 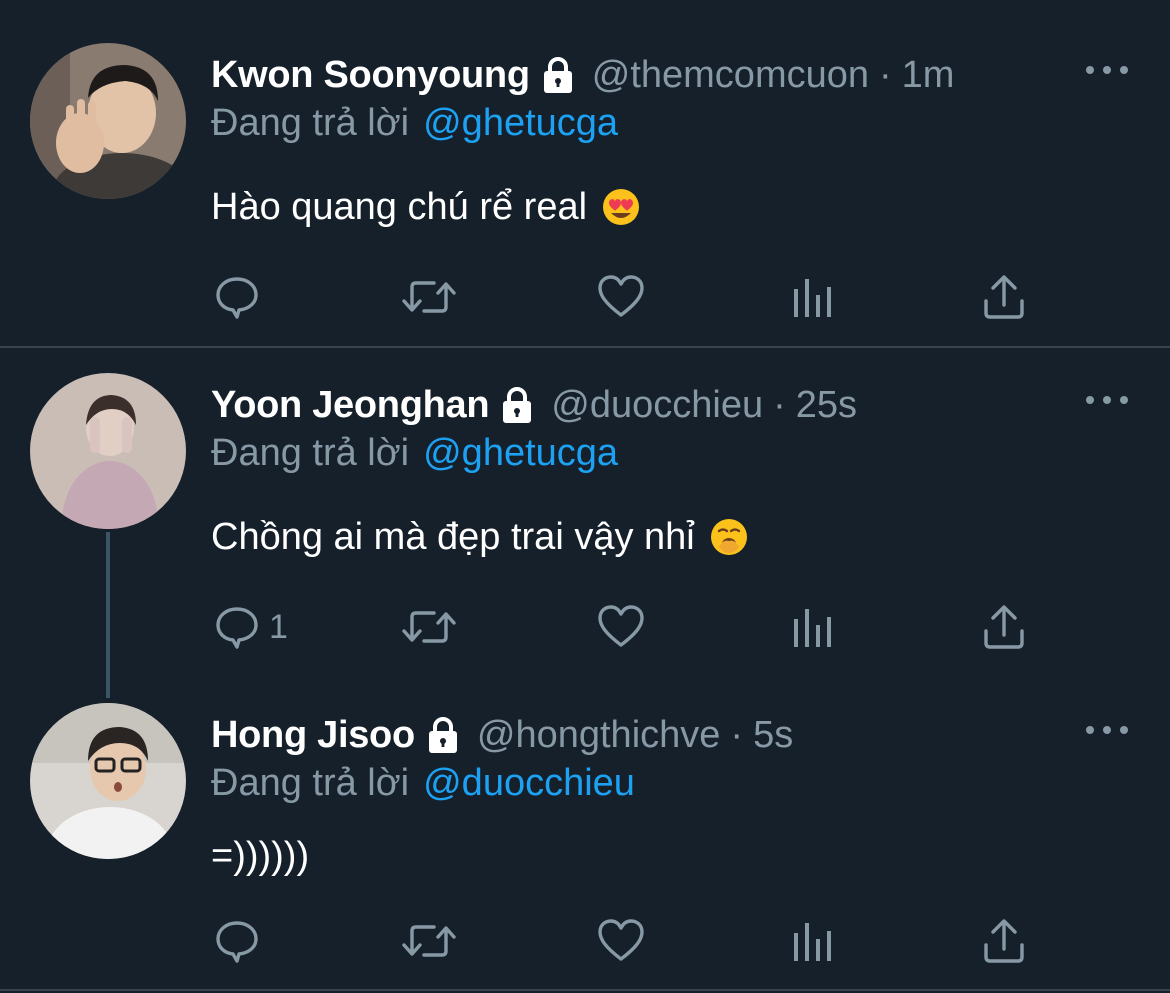 What do you see at coordinates (730, 75) in the screenshot?
I see `handle: @themcomcuon` at bounding box center [730, 75].